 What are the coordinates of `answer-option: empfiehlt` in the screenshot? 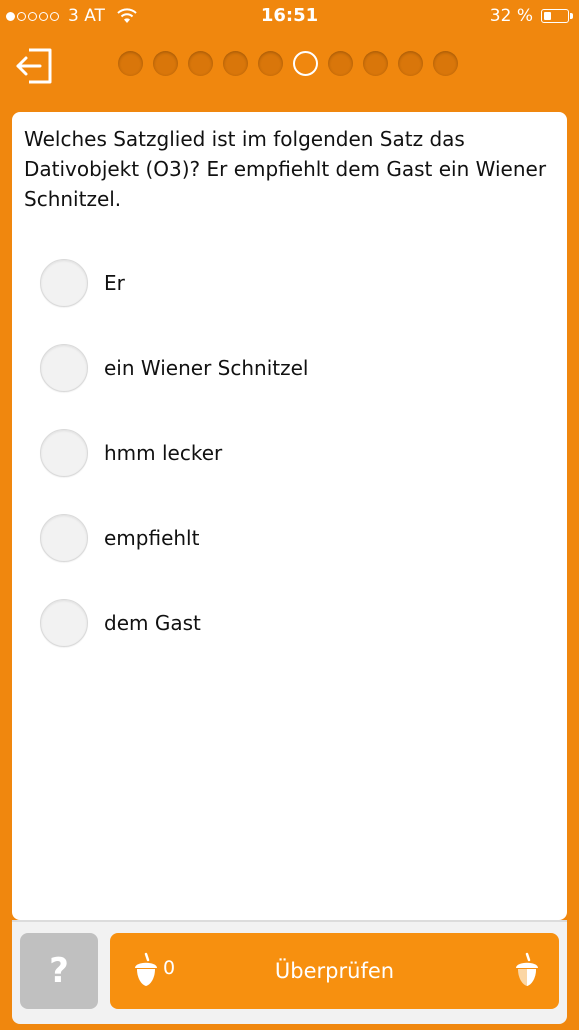 It's located at (174, 537).